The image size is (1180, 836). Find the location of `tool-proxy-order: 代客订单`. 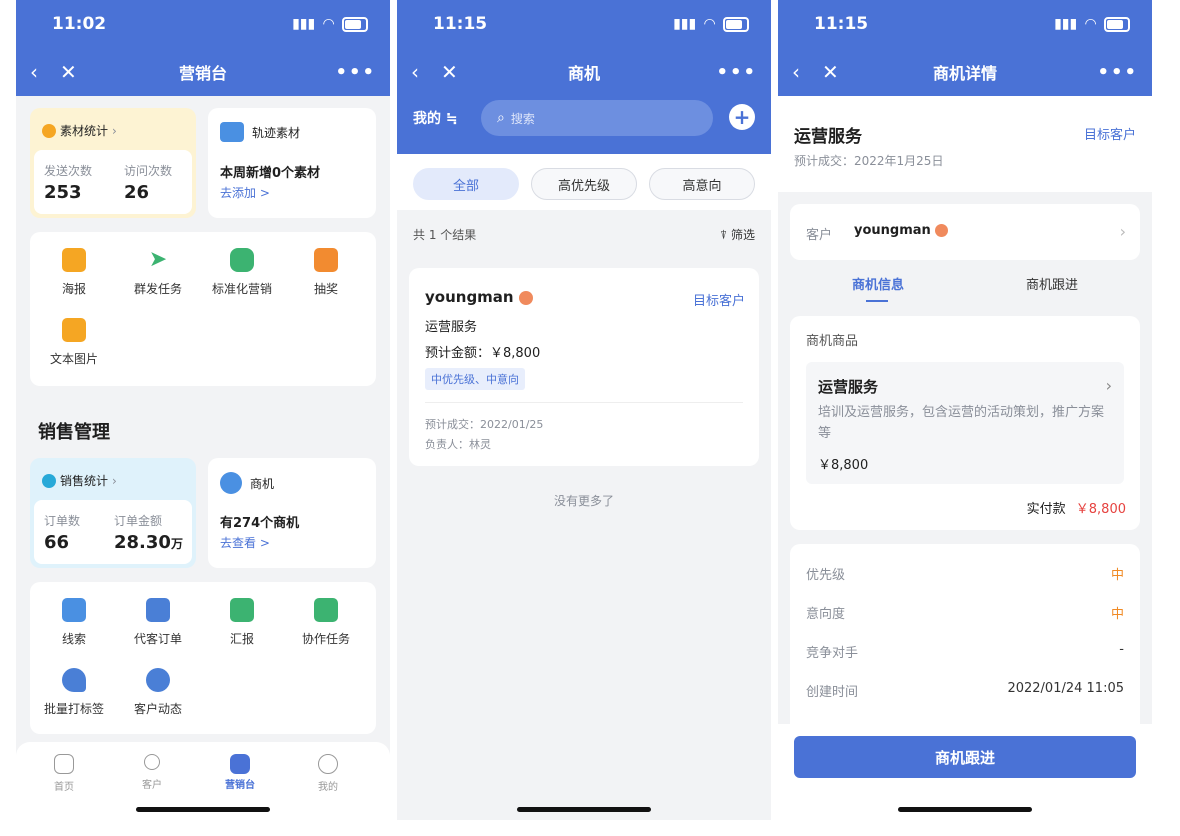

tool-proxy-order: 代客订单 is located at coordinates (158, 622).